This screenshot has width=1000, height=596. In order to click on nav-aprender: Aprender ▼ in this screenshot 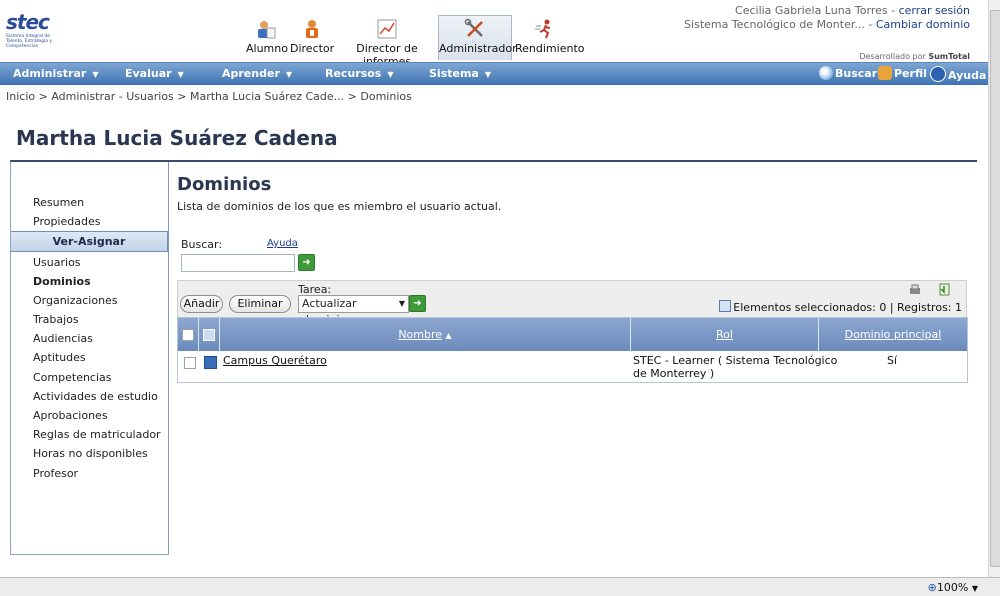, I will do `click(257, 73)`.